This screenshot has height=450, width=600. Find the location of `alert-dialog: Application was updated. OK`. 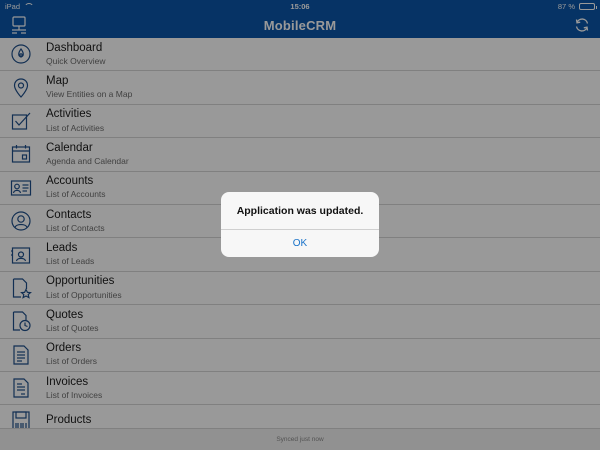

alert-dialog: Application was updated. OK is located at coordinates (300, 224).